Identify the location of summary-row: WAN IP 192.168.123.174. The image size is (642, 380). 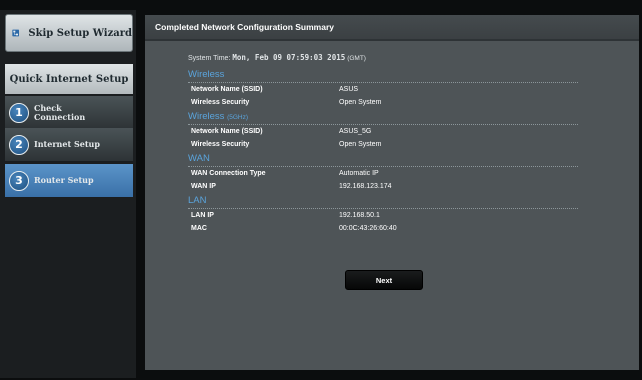
(383, 186).